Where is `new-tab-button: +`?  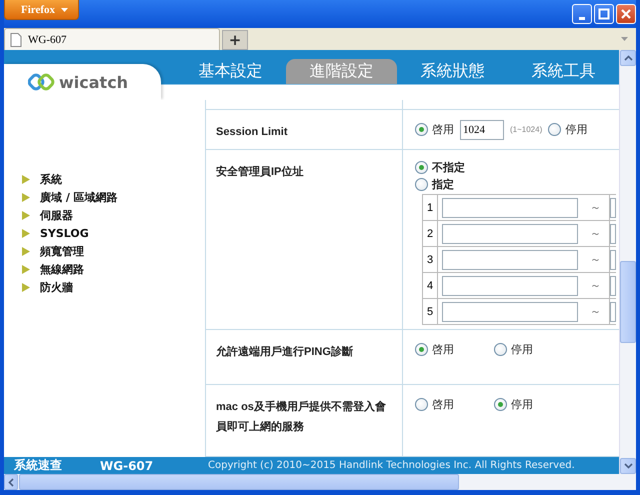 new-tab-button: + is located at coordinates (235, 40).